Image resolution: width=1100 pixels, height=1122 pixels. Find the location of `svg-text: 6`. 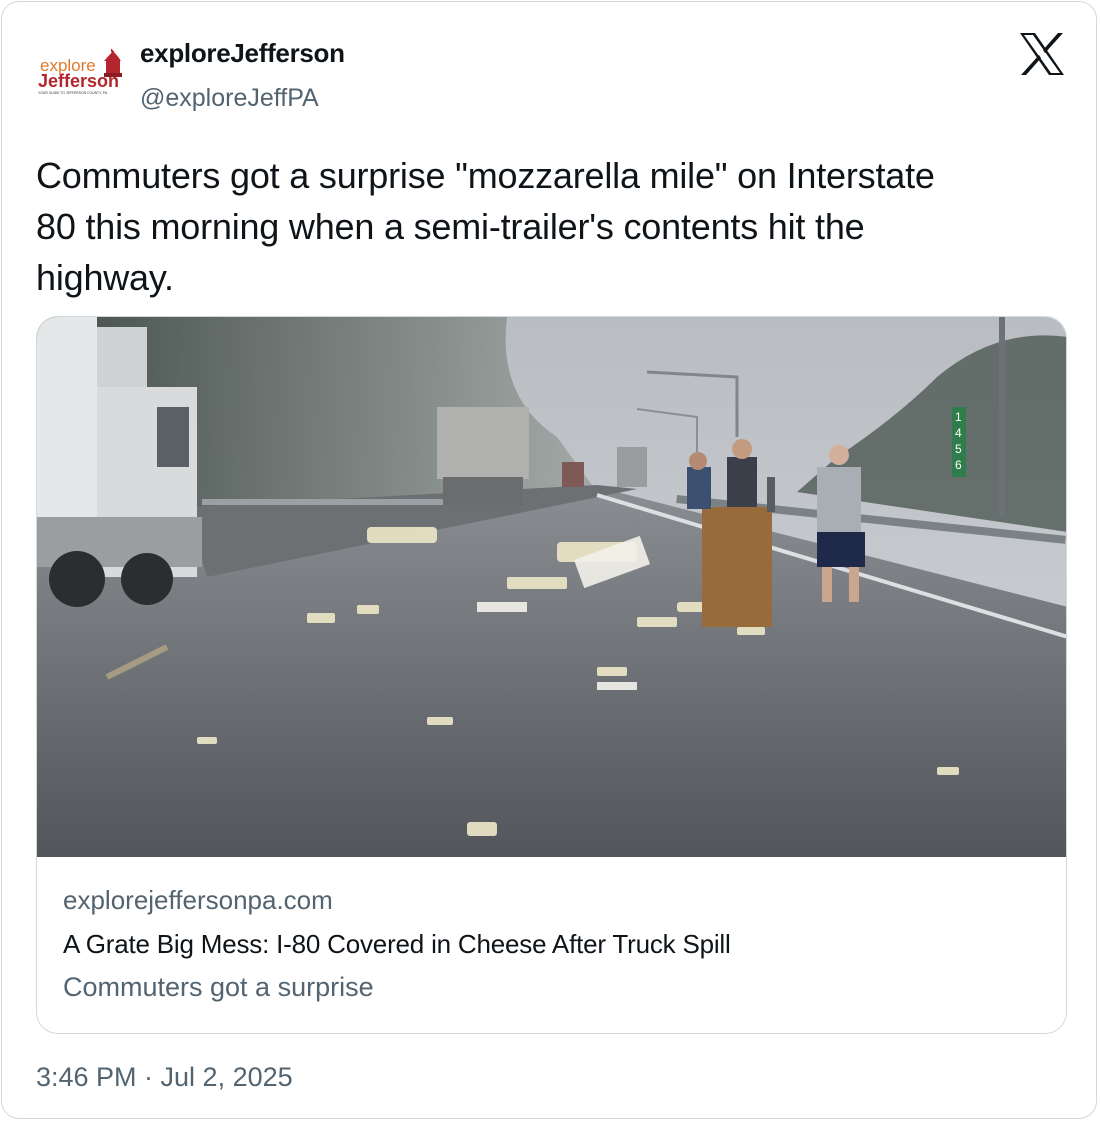

svg-text: 6 is located at coordinates (958, 465).